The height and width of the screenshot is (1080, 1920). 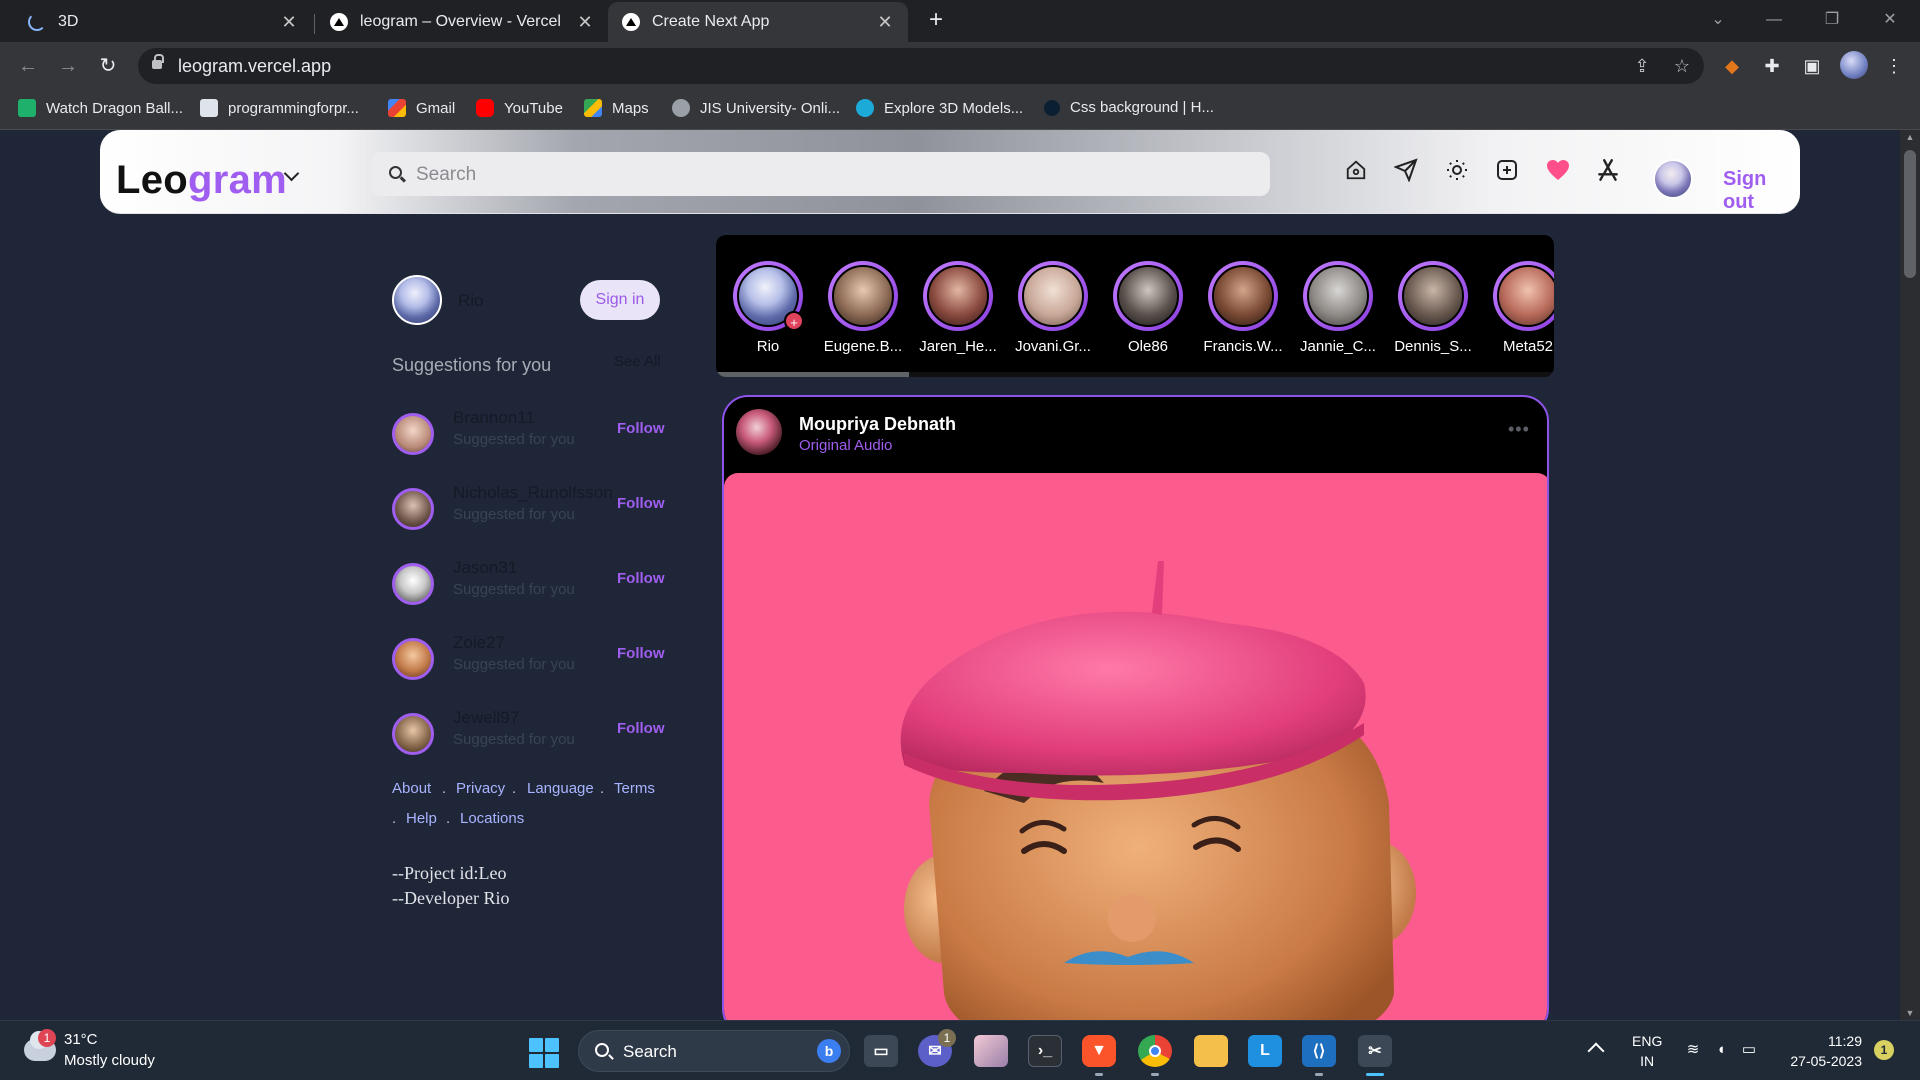 I want to click on terminal-icon: ›_, so click(x=1045, y=1051).